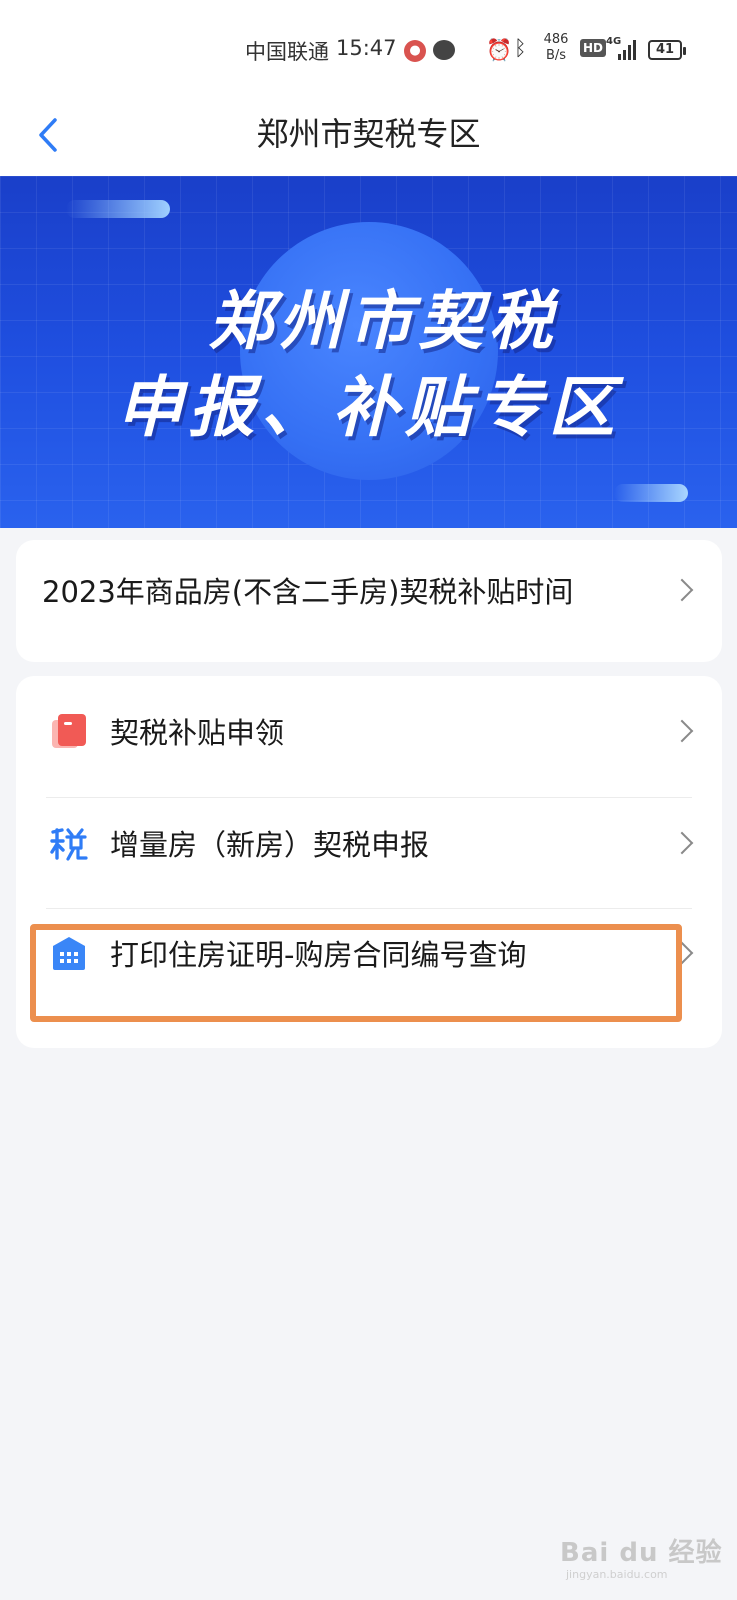 The width and height of the screenshot is (737, 1600). I want to click on page-title: 郑州市契税专区, so click(368, 134).